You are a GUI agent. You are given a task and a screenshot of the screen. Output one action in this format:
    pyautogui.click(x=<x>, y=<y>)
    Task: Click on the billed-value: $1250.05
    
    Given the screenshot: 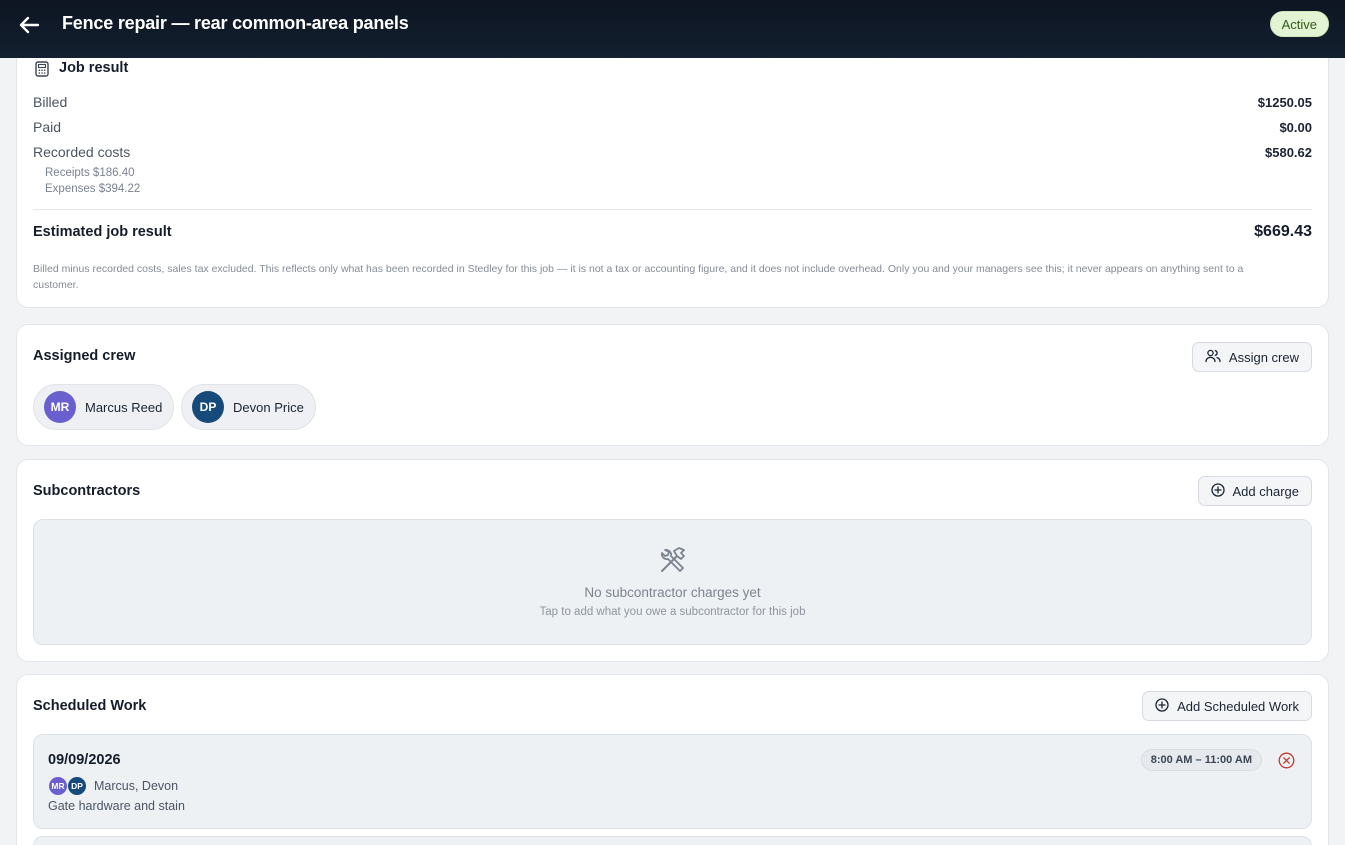 What is the action you would take?
    pyautogui.click(x=1284, y=102)
    